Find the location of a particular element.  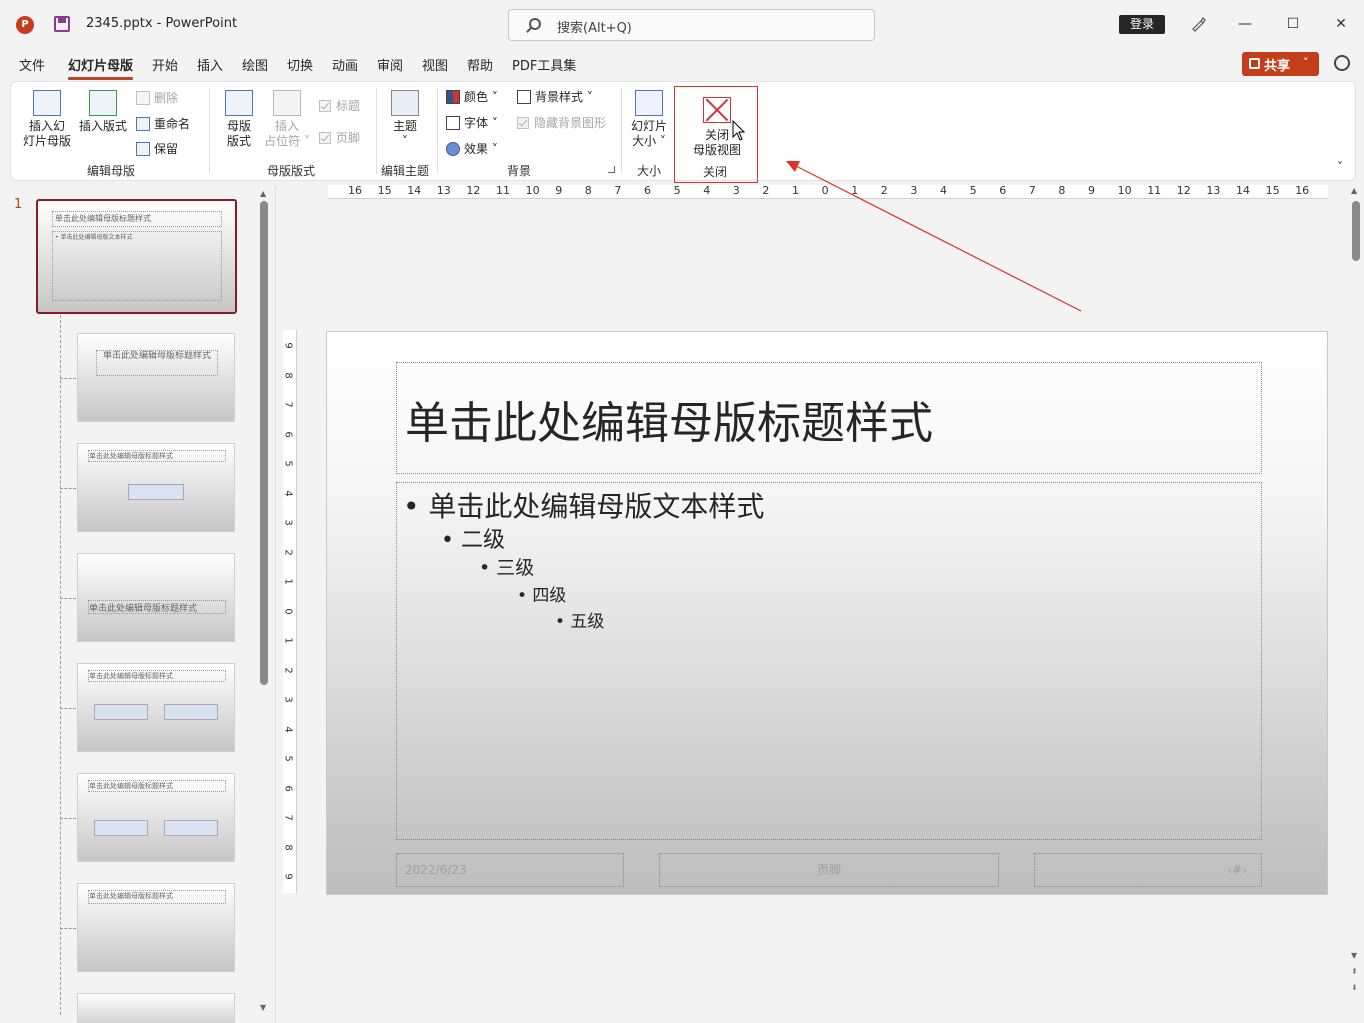

layout-thumbnail-5: 单击此处编辑母版标题样式 is located at coordinates (156, 817).